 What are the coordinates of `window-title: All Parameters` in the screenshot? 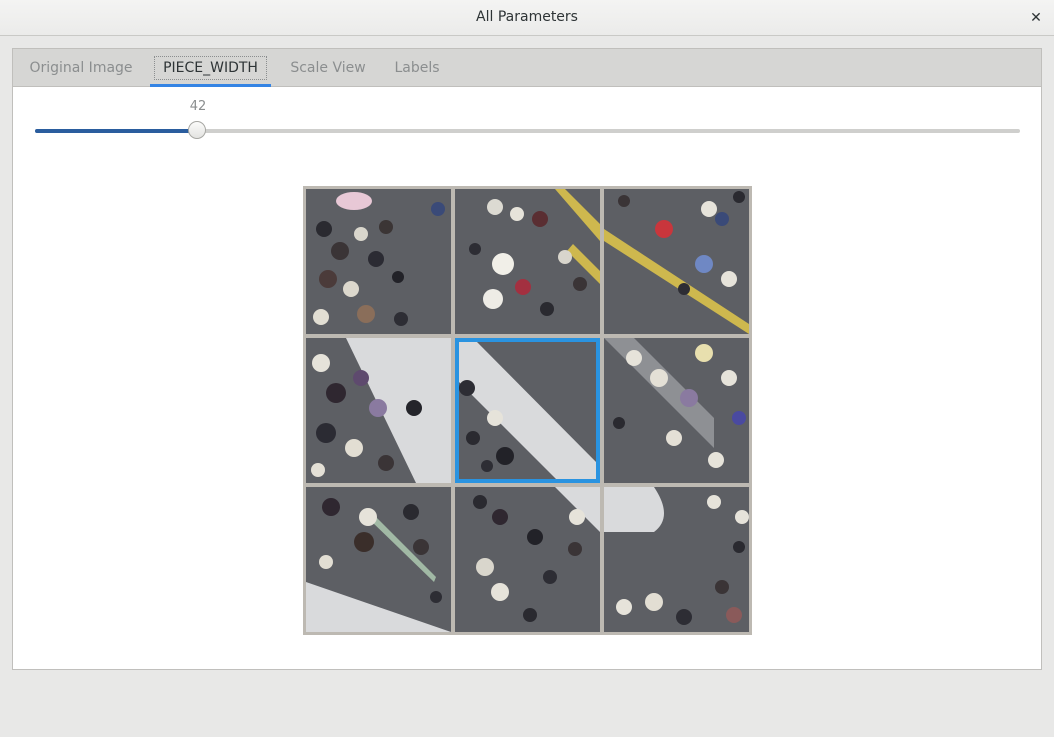 It's located at (527, 17).